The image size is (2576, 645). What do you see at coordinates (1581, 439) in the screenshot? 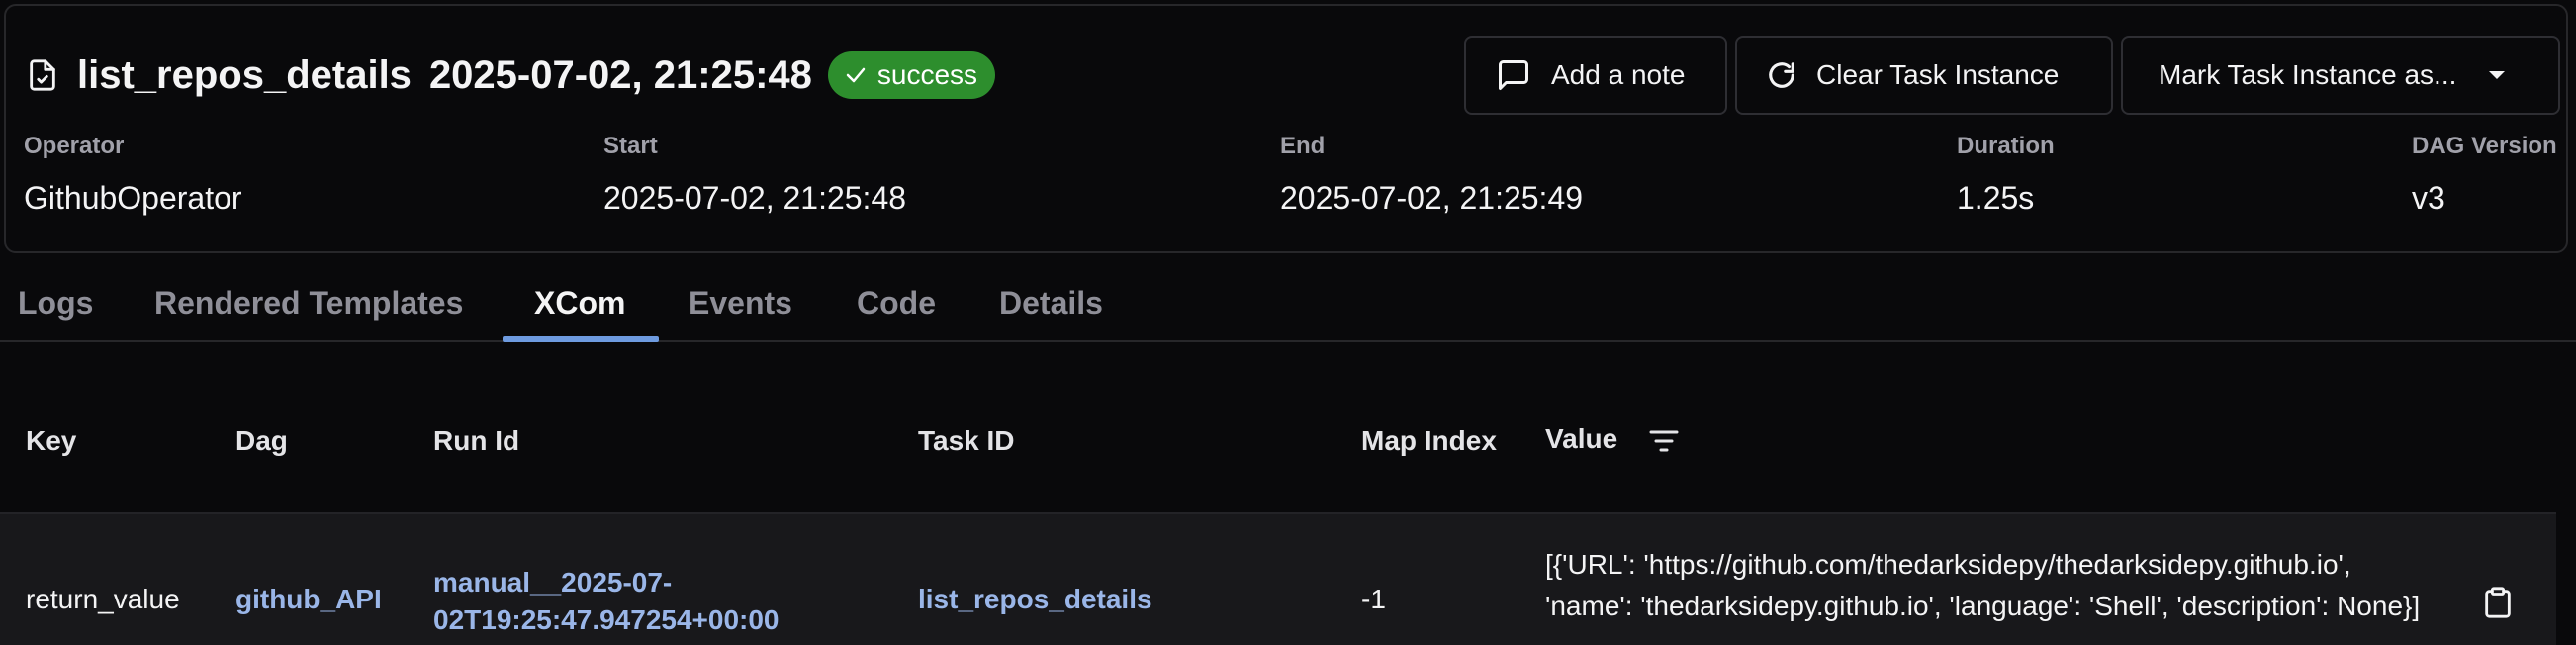
I see `column-header-value: Value` at bounding box center [1581, 439].